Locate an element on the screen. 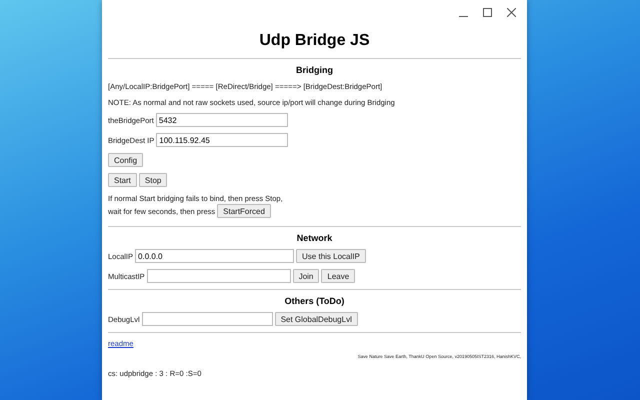 The image size is (640, 400). action-button: Leave is located at coordinates (338, 276).